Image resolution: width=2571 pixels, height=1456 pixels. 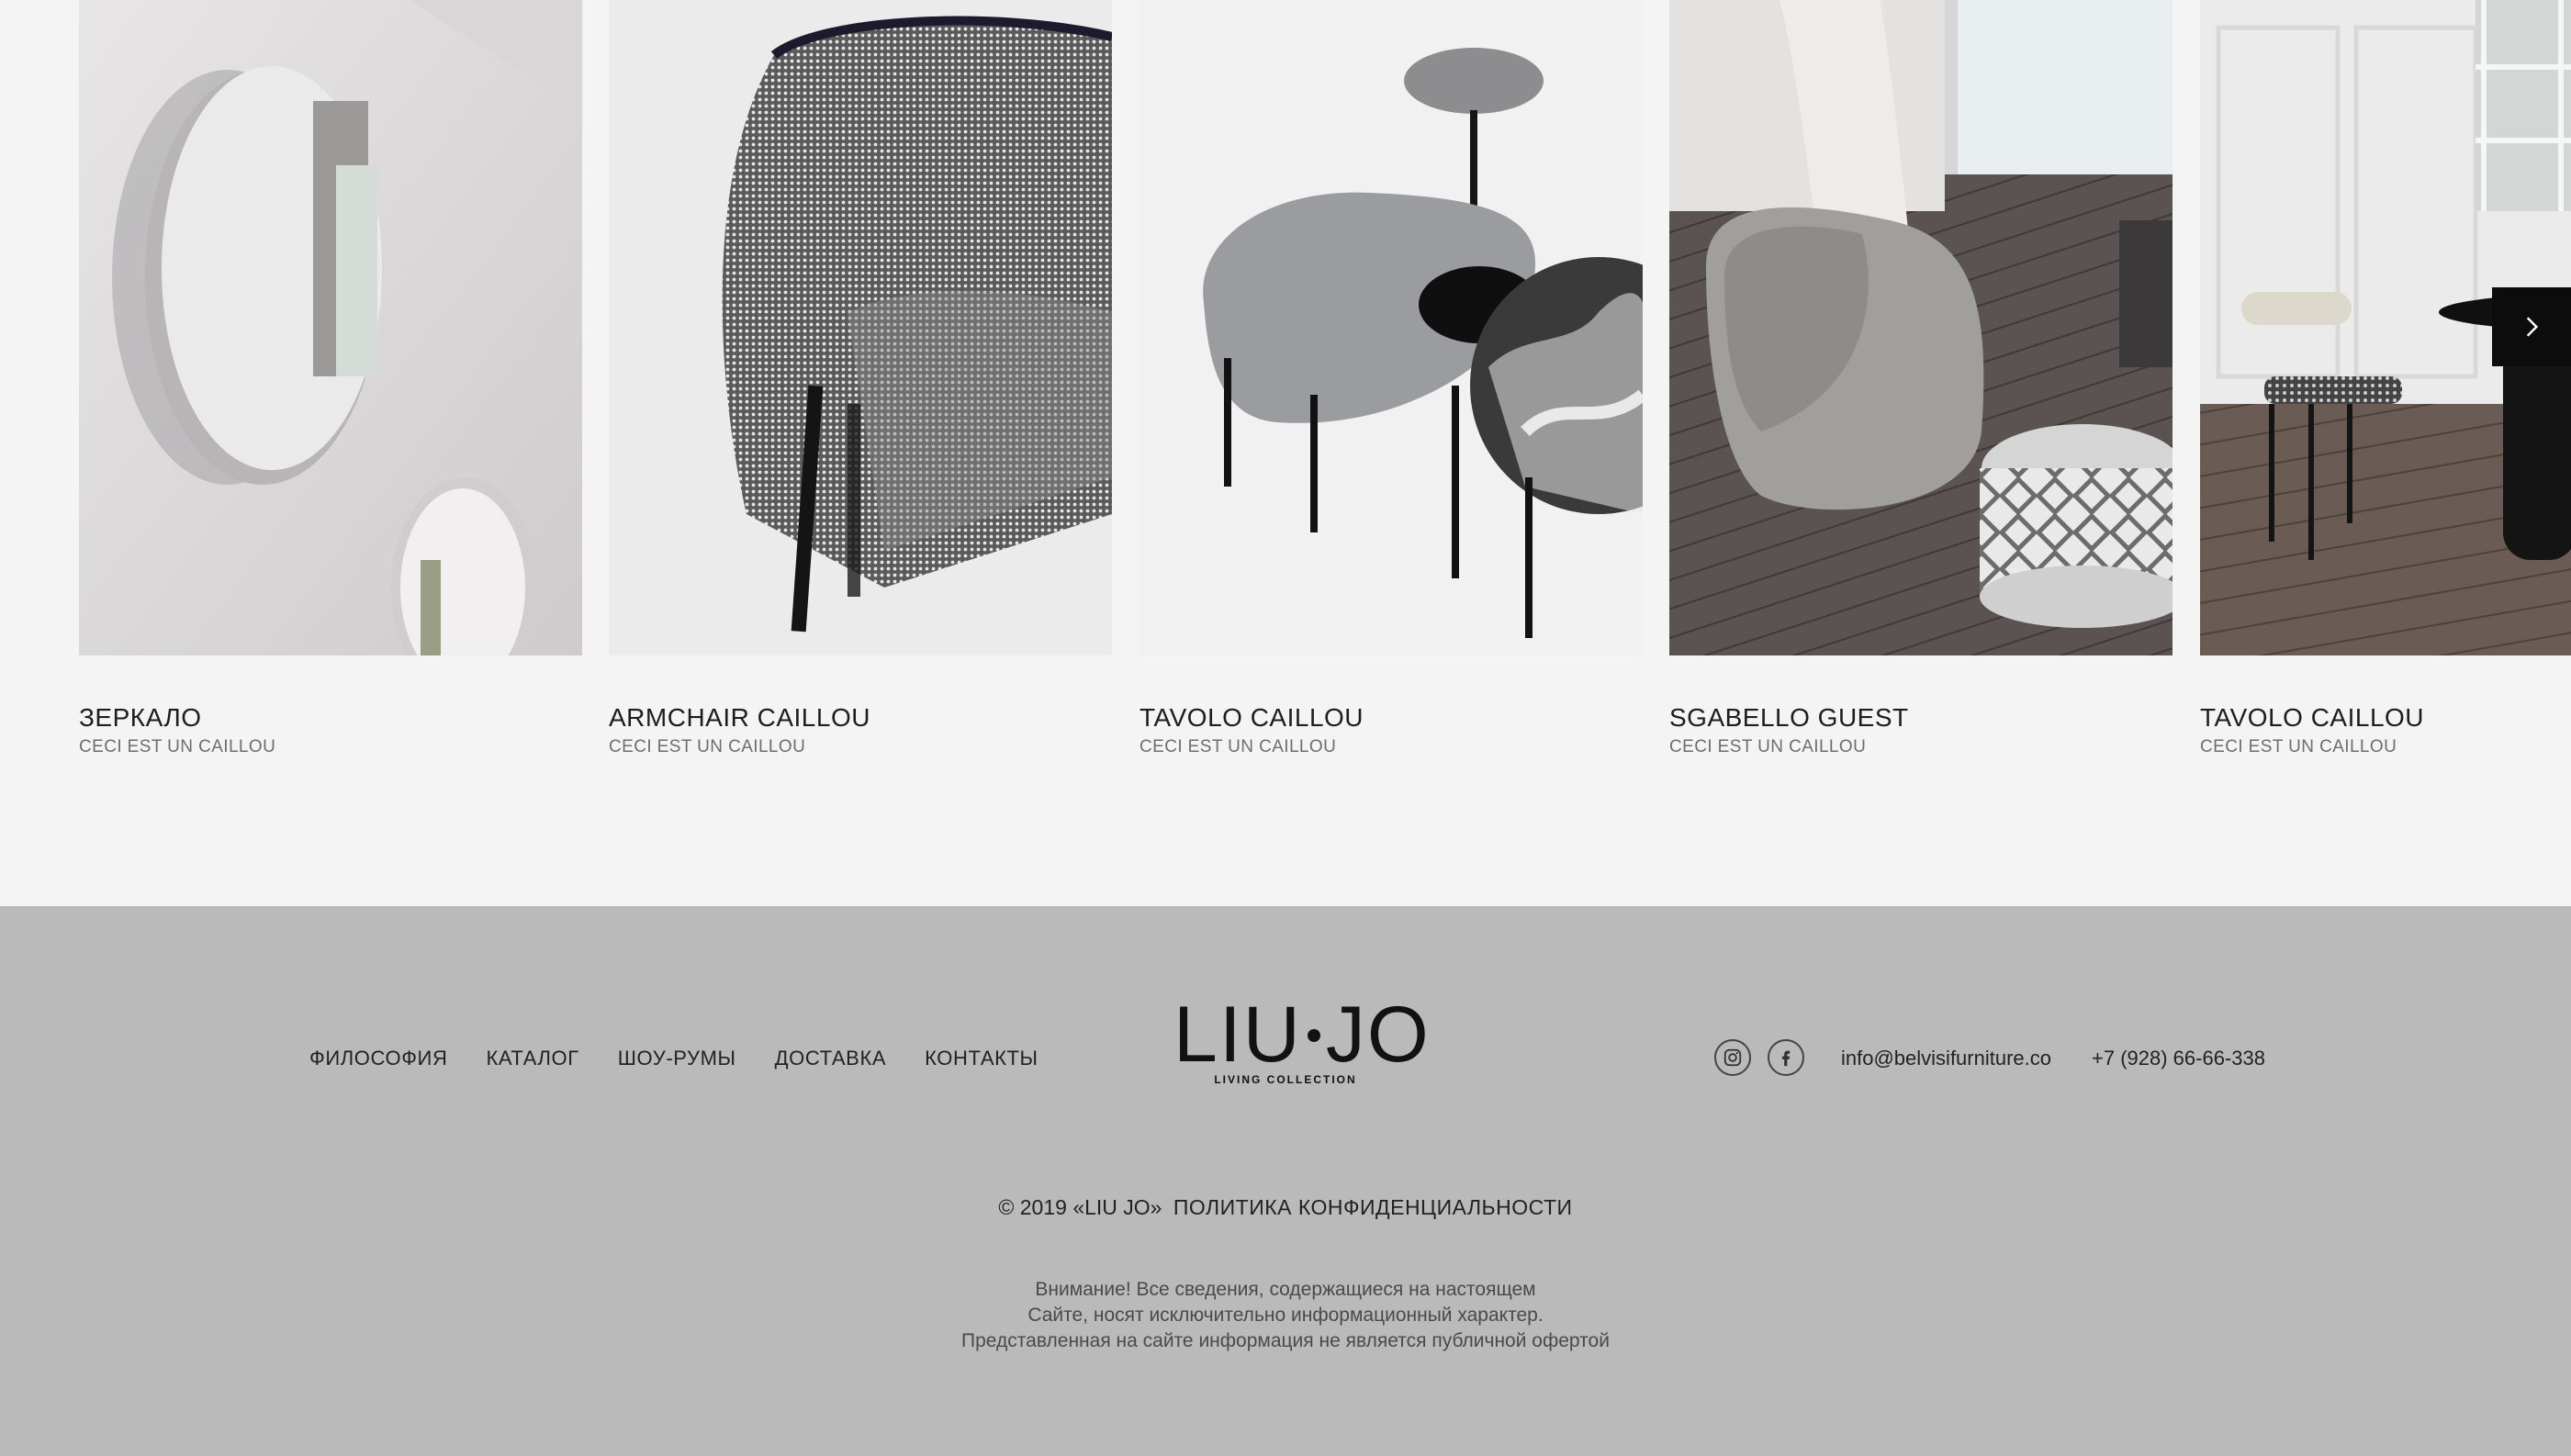 I want to click on logo-text-left: LIU, so click(x=1238, y=1035).